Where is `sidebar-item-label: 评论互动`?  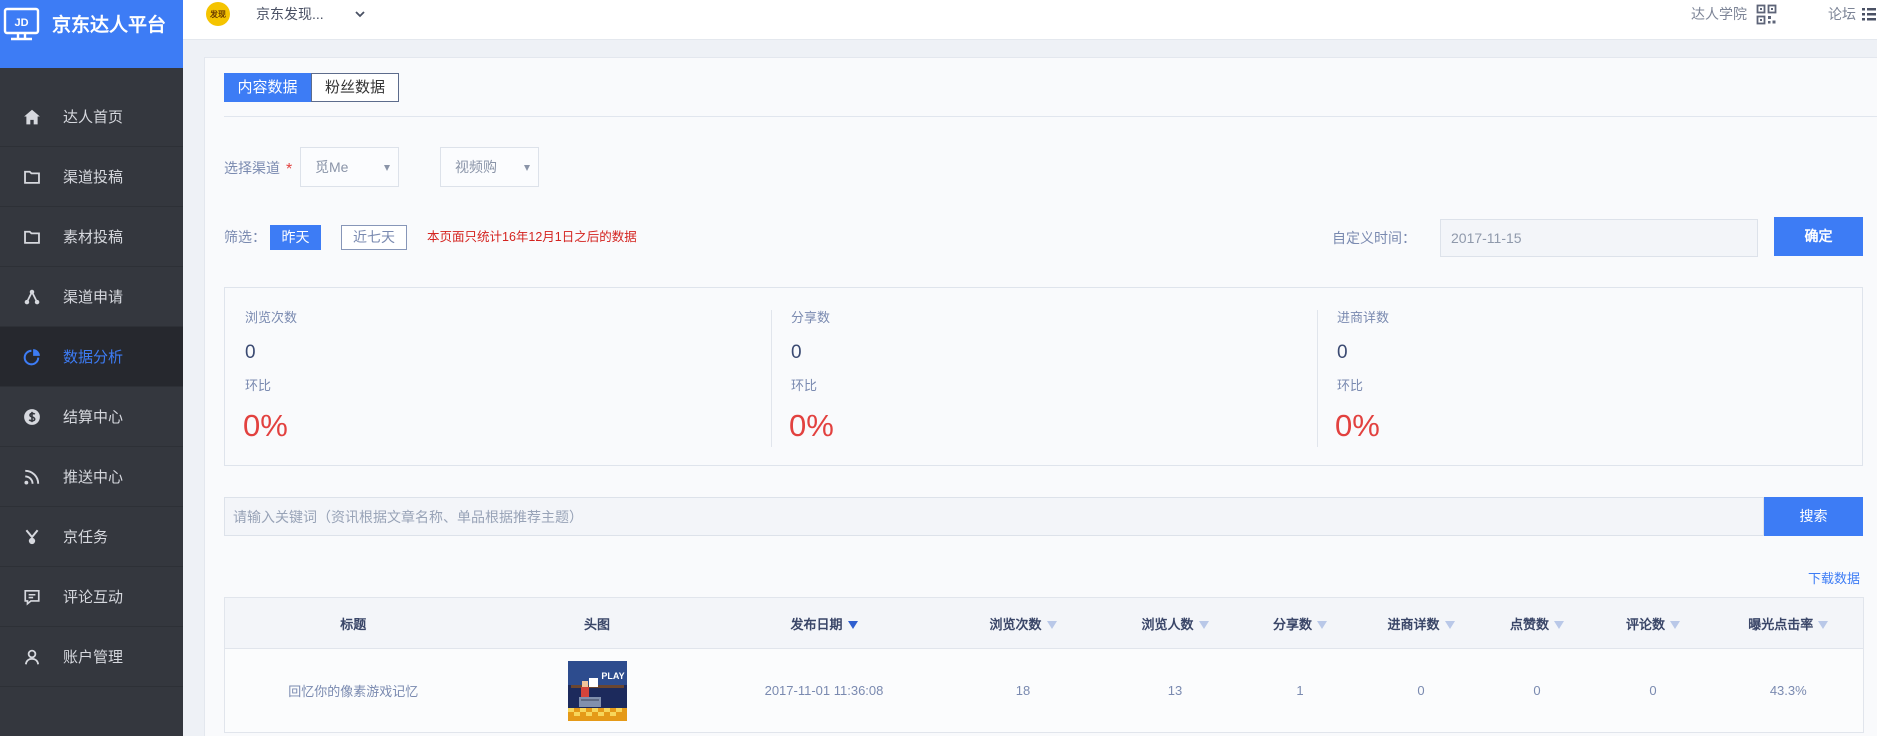
sidebar-item-label: 评论互动 is located at coordinates (93, 597).